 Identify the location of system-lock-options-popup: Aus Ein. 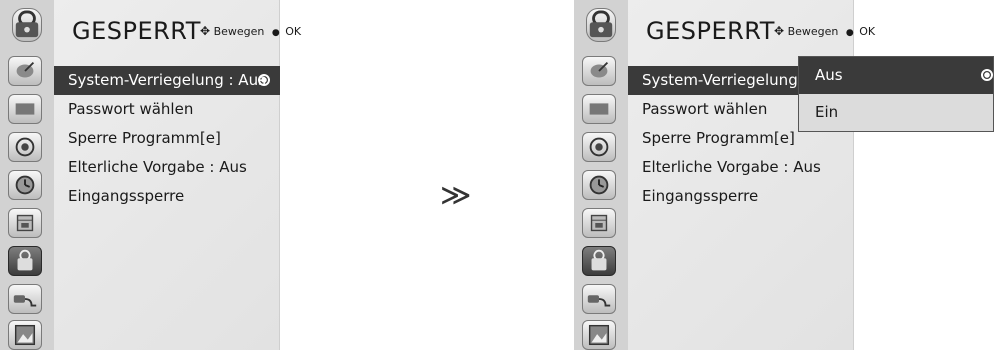
(896, 94).